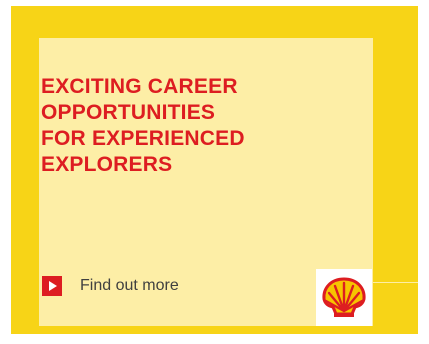  What do you see at coordinates (139, 86) in the screenshot?
I see `headline-line-1: EXCITING CAREER` at bounding box center [139, 86].